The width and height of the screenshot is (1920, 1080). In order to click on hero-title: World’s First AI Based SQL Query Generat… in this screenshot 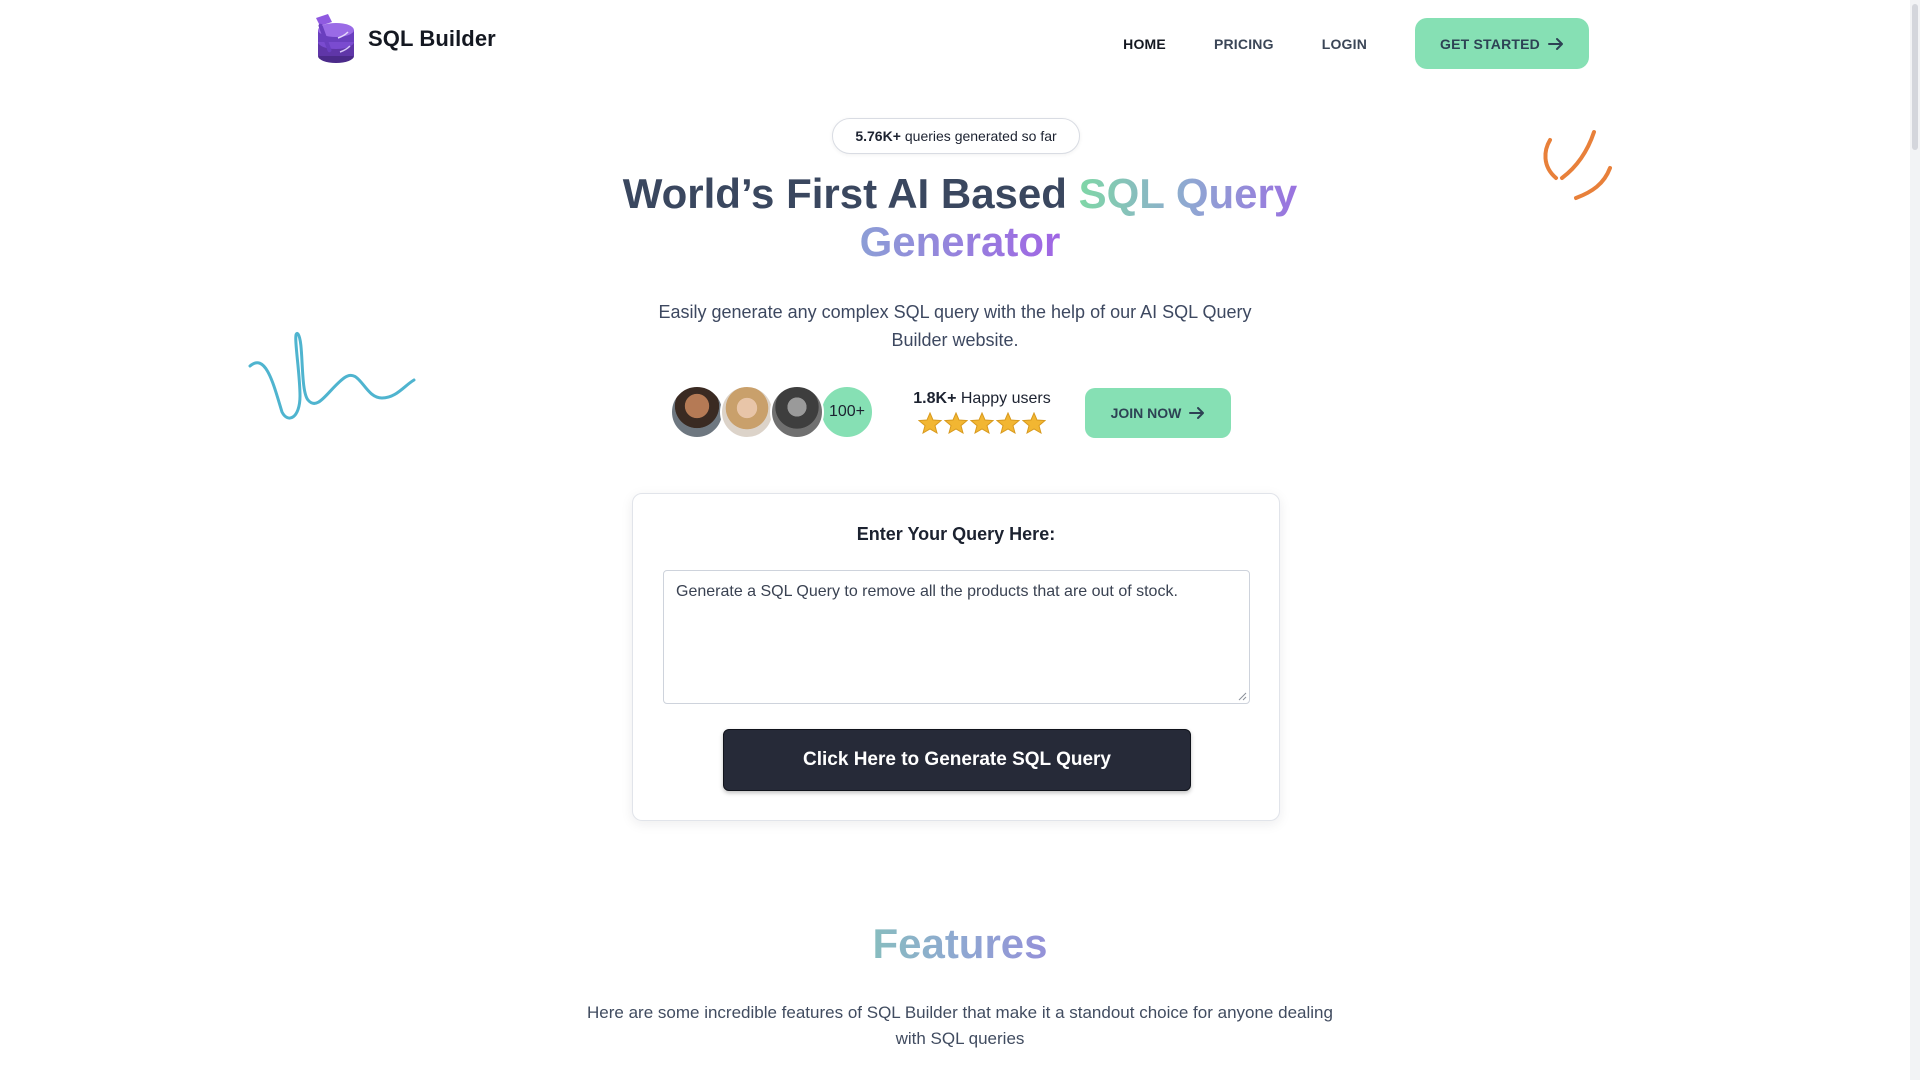, I will do `click(960, 218)`.